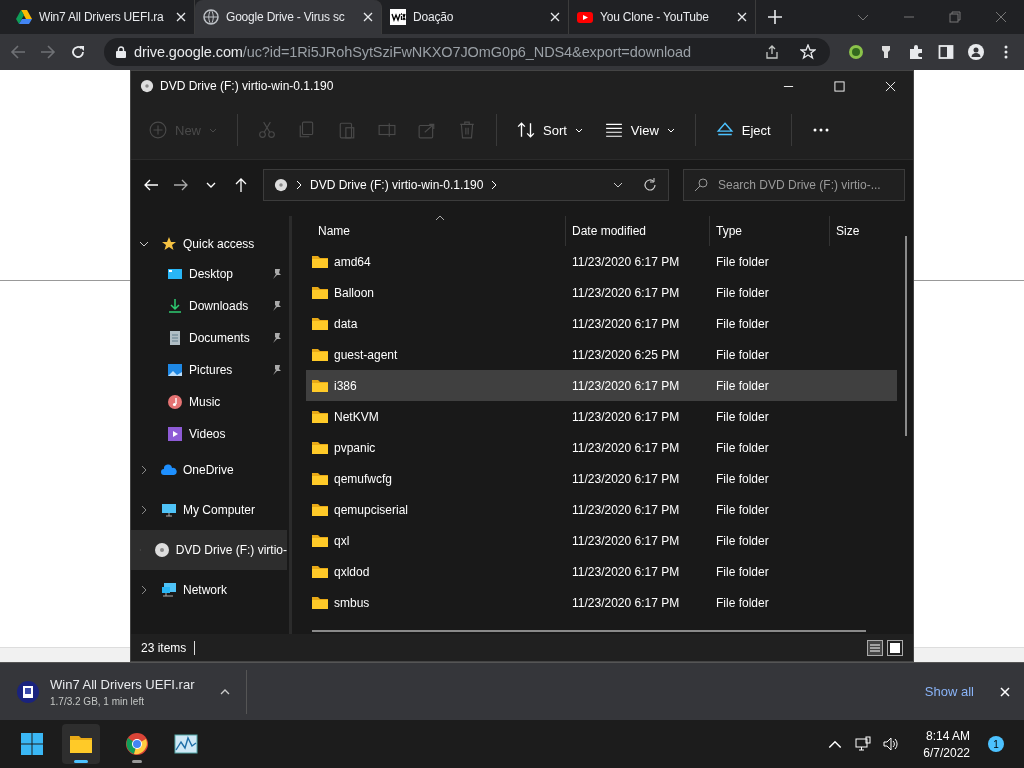 This screenshot has height=768, width=1024. Describe the element at coordinates (121, 52) in the screenshot. I see `lock-icon` at that location.